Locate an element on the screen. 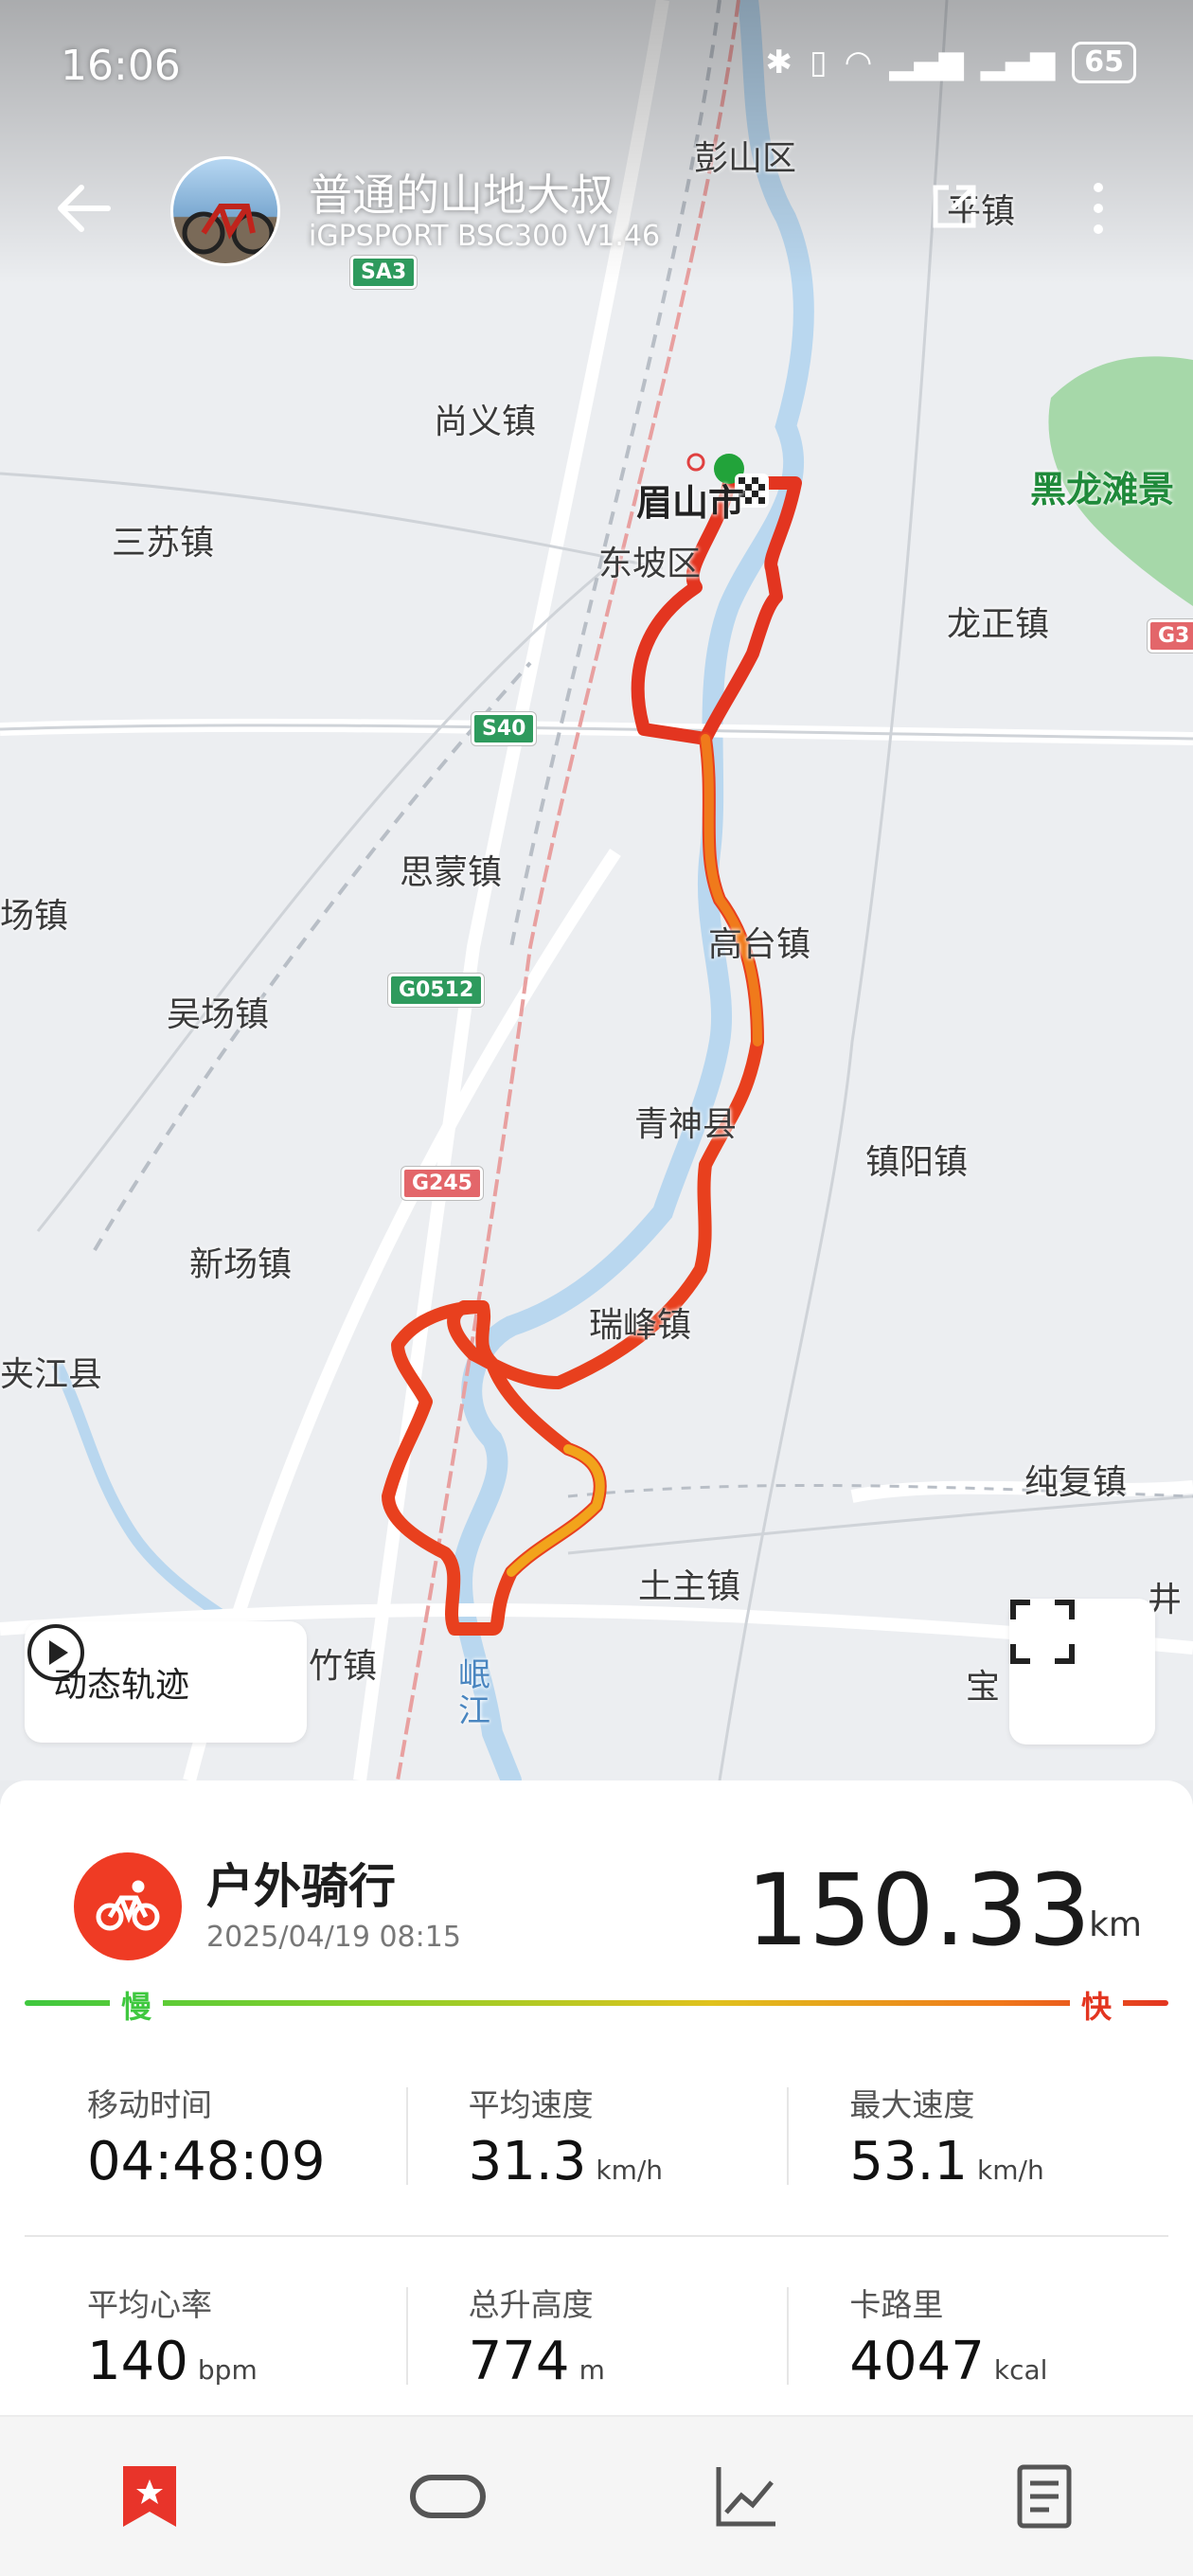 Image resolution: width=1193 pixels, height=2576 pixels. stat-value: 774 is located at coordinates (519, 2361).